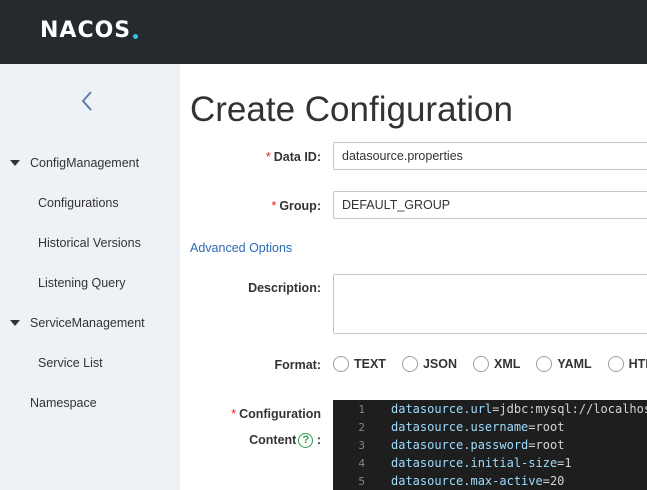 The height and width of the screenshot is (490, 647). Describe the element at coordinates (461, 481) in the screenshot. I see `editor-line: 5 datasource.max-active=20` at that location.